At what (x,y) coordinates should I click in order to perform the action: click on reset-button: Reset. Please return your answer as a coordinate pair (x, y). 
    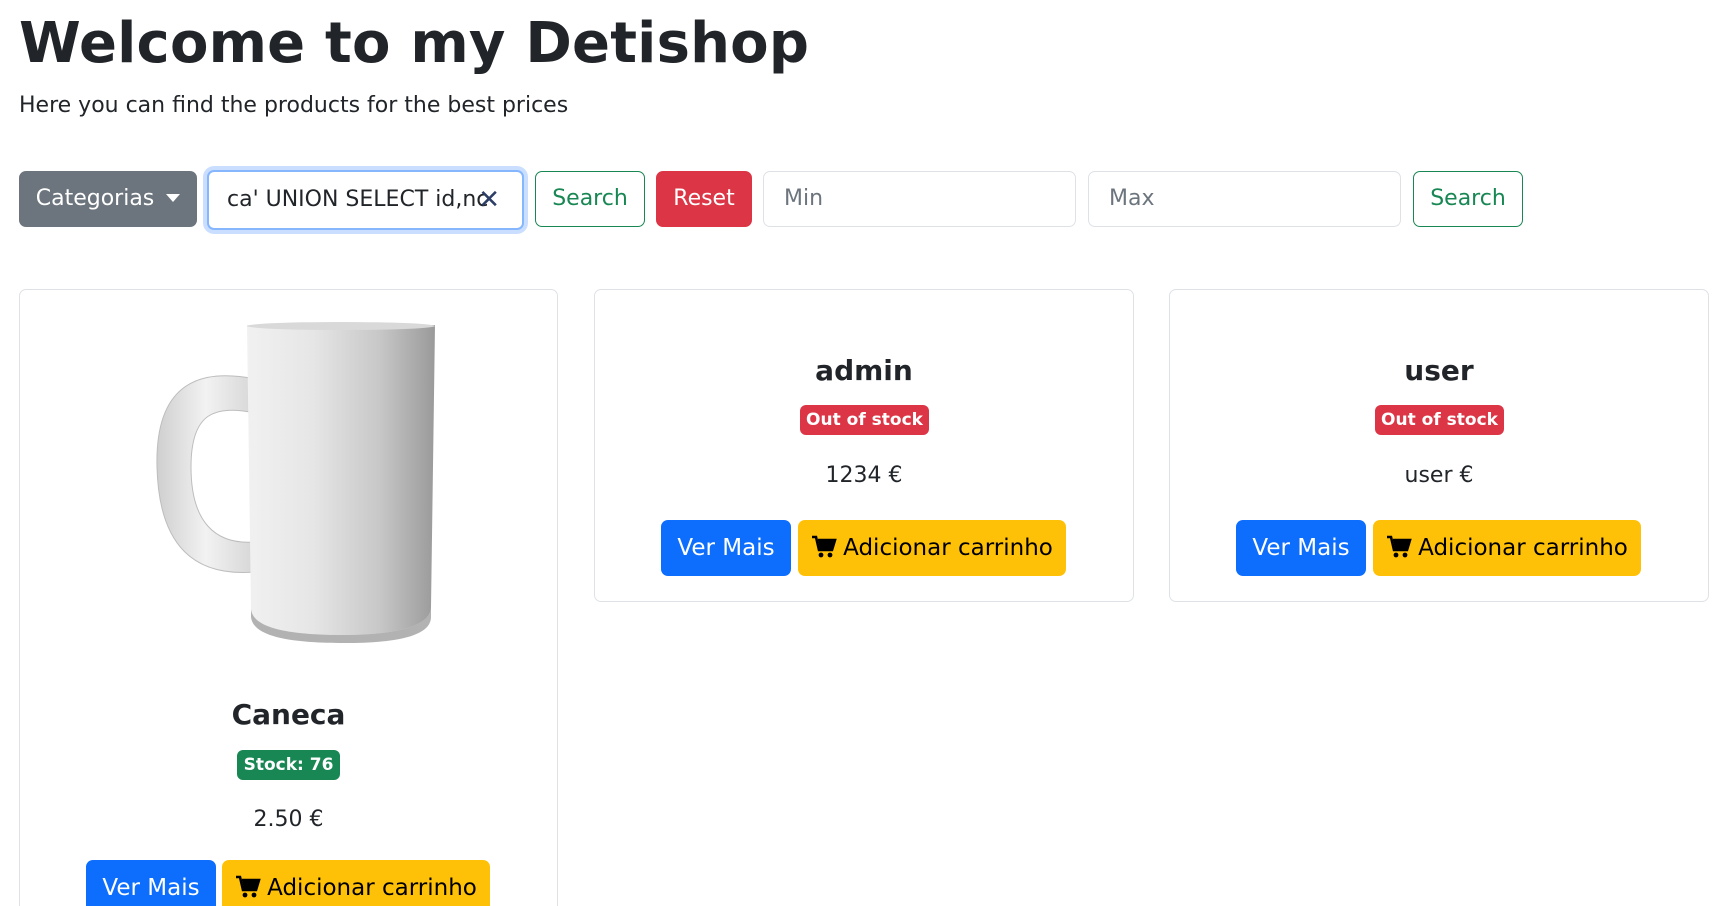
    Looking at the image, I should click on (704, 199).